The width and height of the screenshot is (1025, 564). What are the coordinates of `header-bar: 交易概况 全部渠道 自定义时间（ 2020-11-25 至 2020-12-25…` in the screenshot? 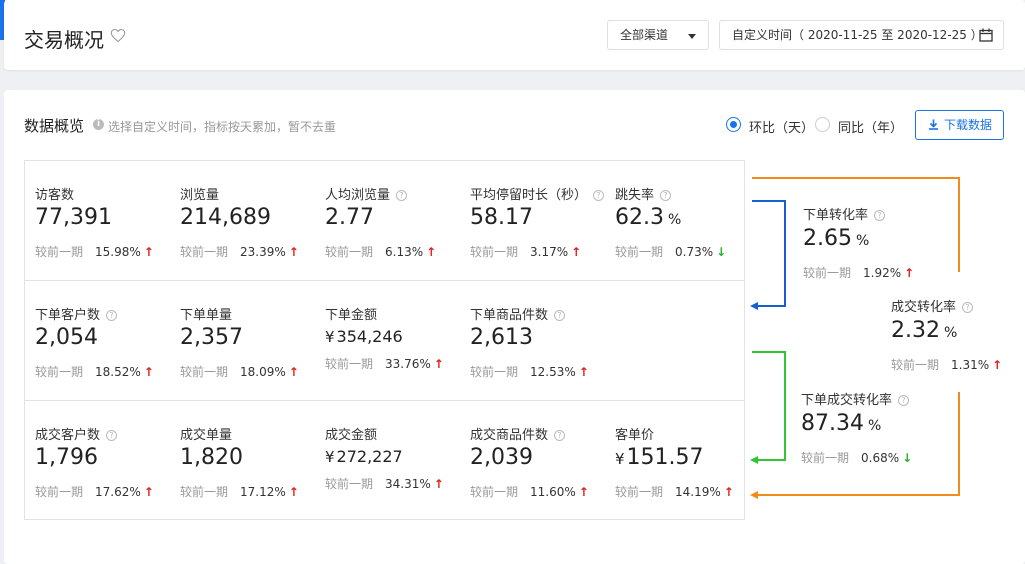 It's located at (514, 35).